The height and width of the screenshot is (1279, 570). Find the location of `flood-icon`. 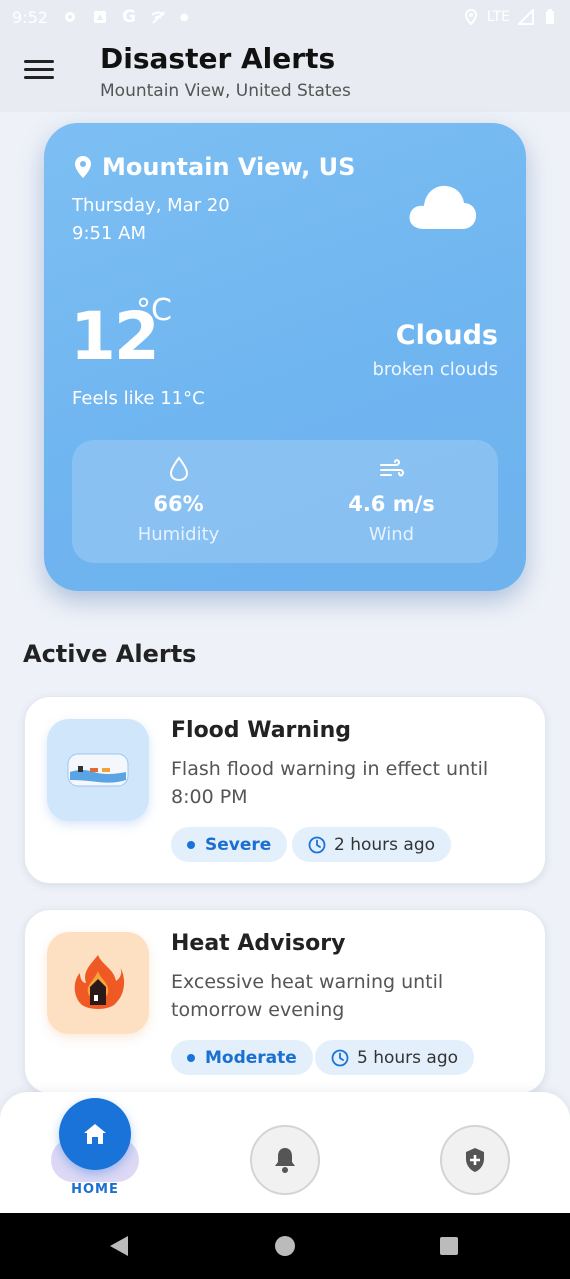

flood-icon is located at coordinates (98, 770).